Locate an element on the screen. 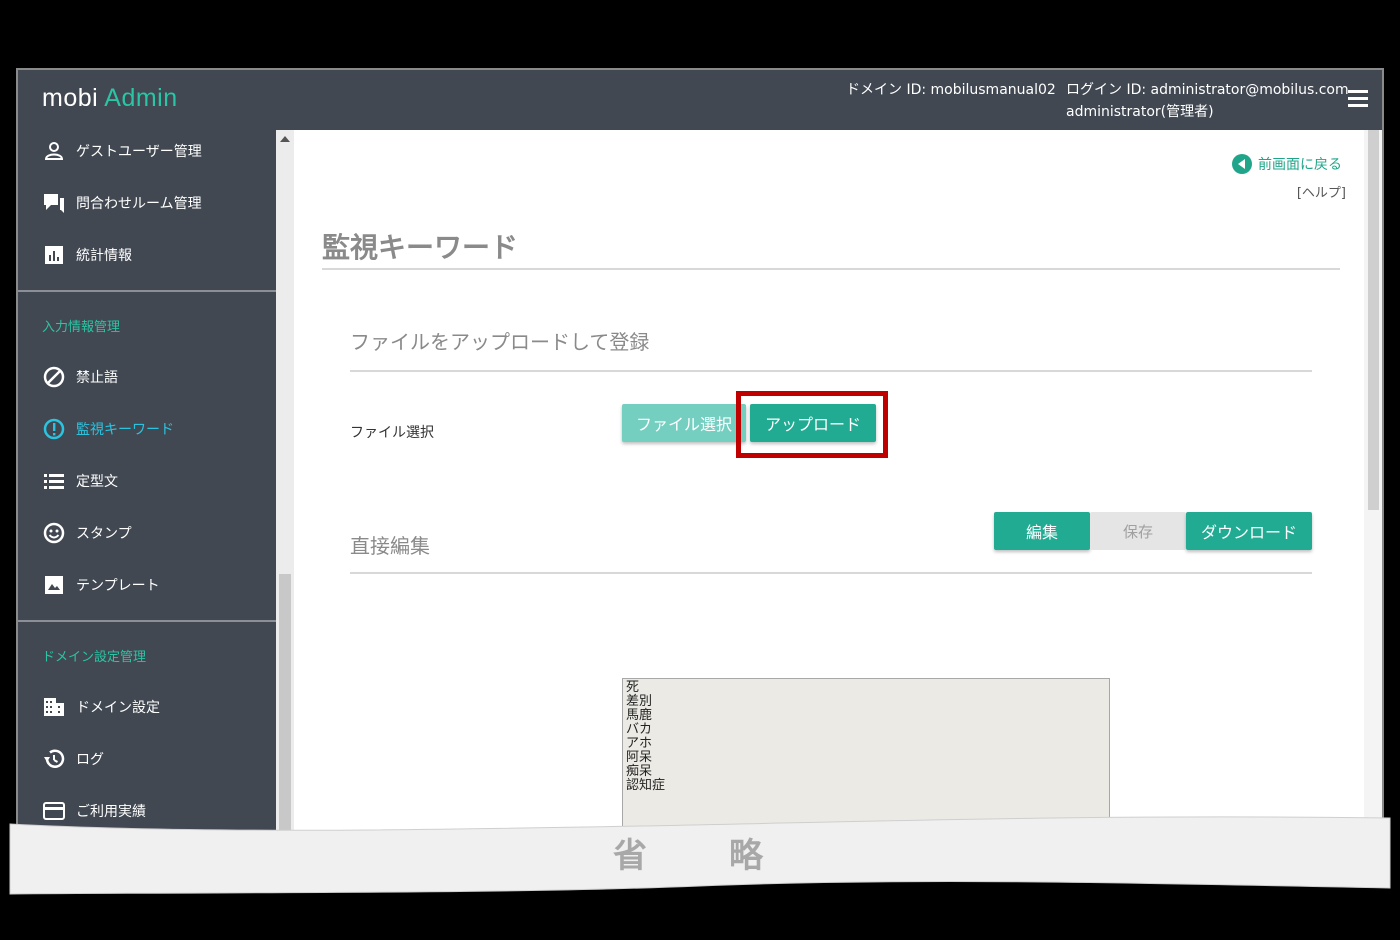  list-icon is located at coordinates (54, 481).